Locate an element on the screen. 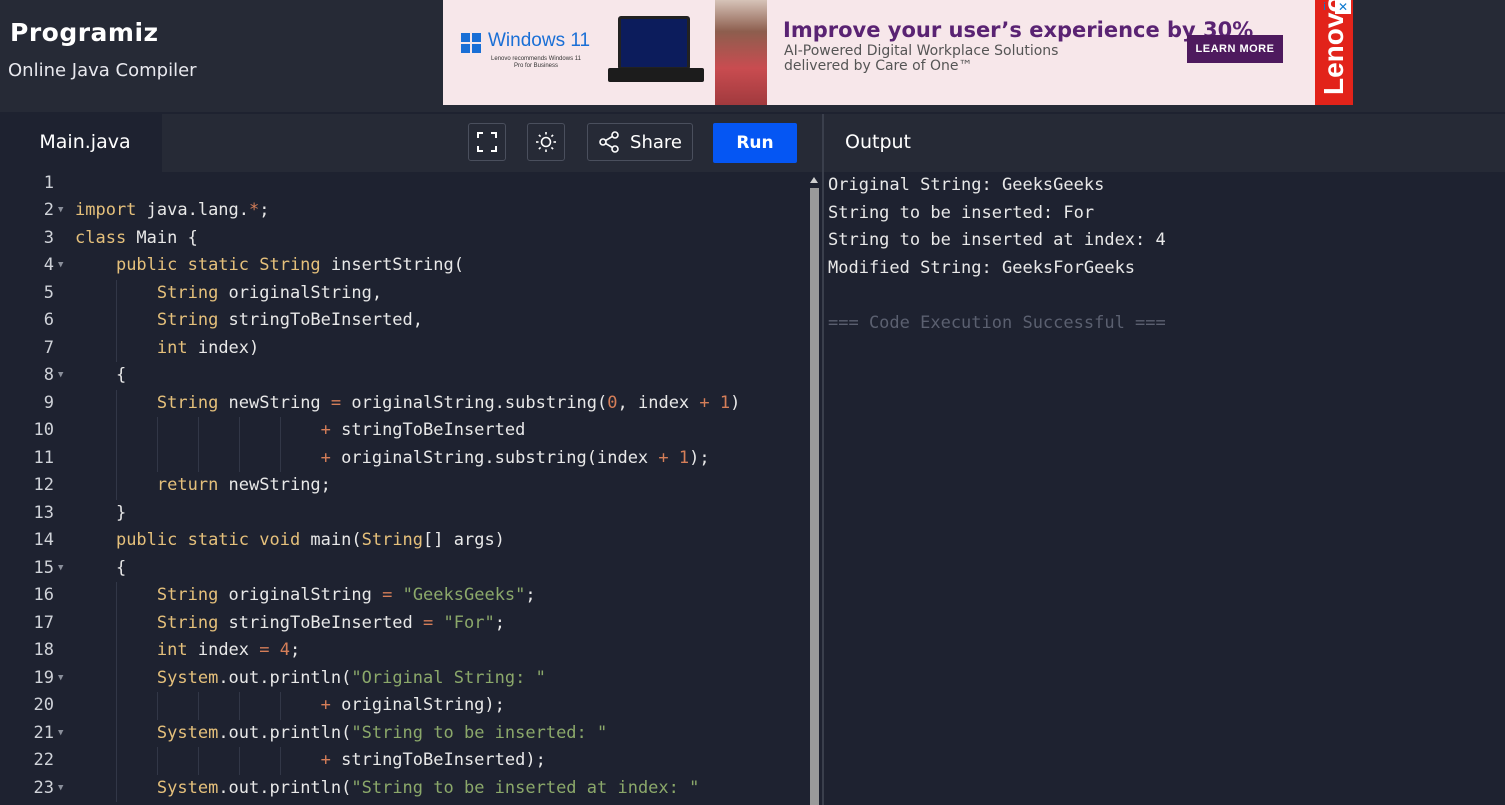  code-line: import java.lang.*; is located at coordinates (172, 210).